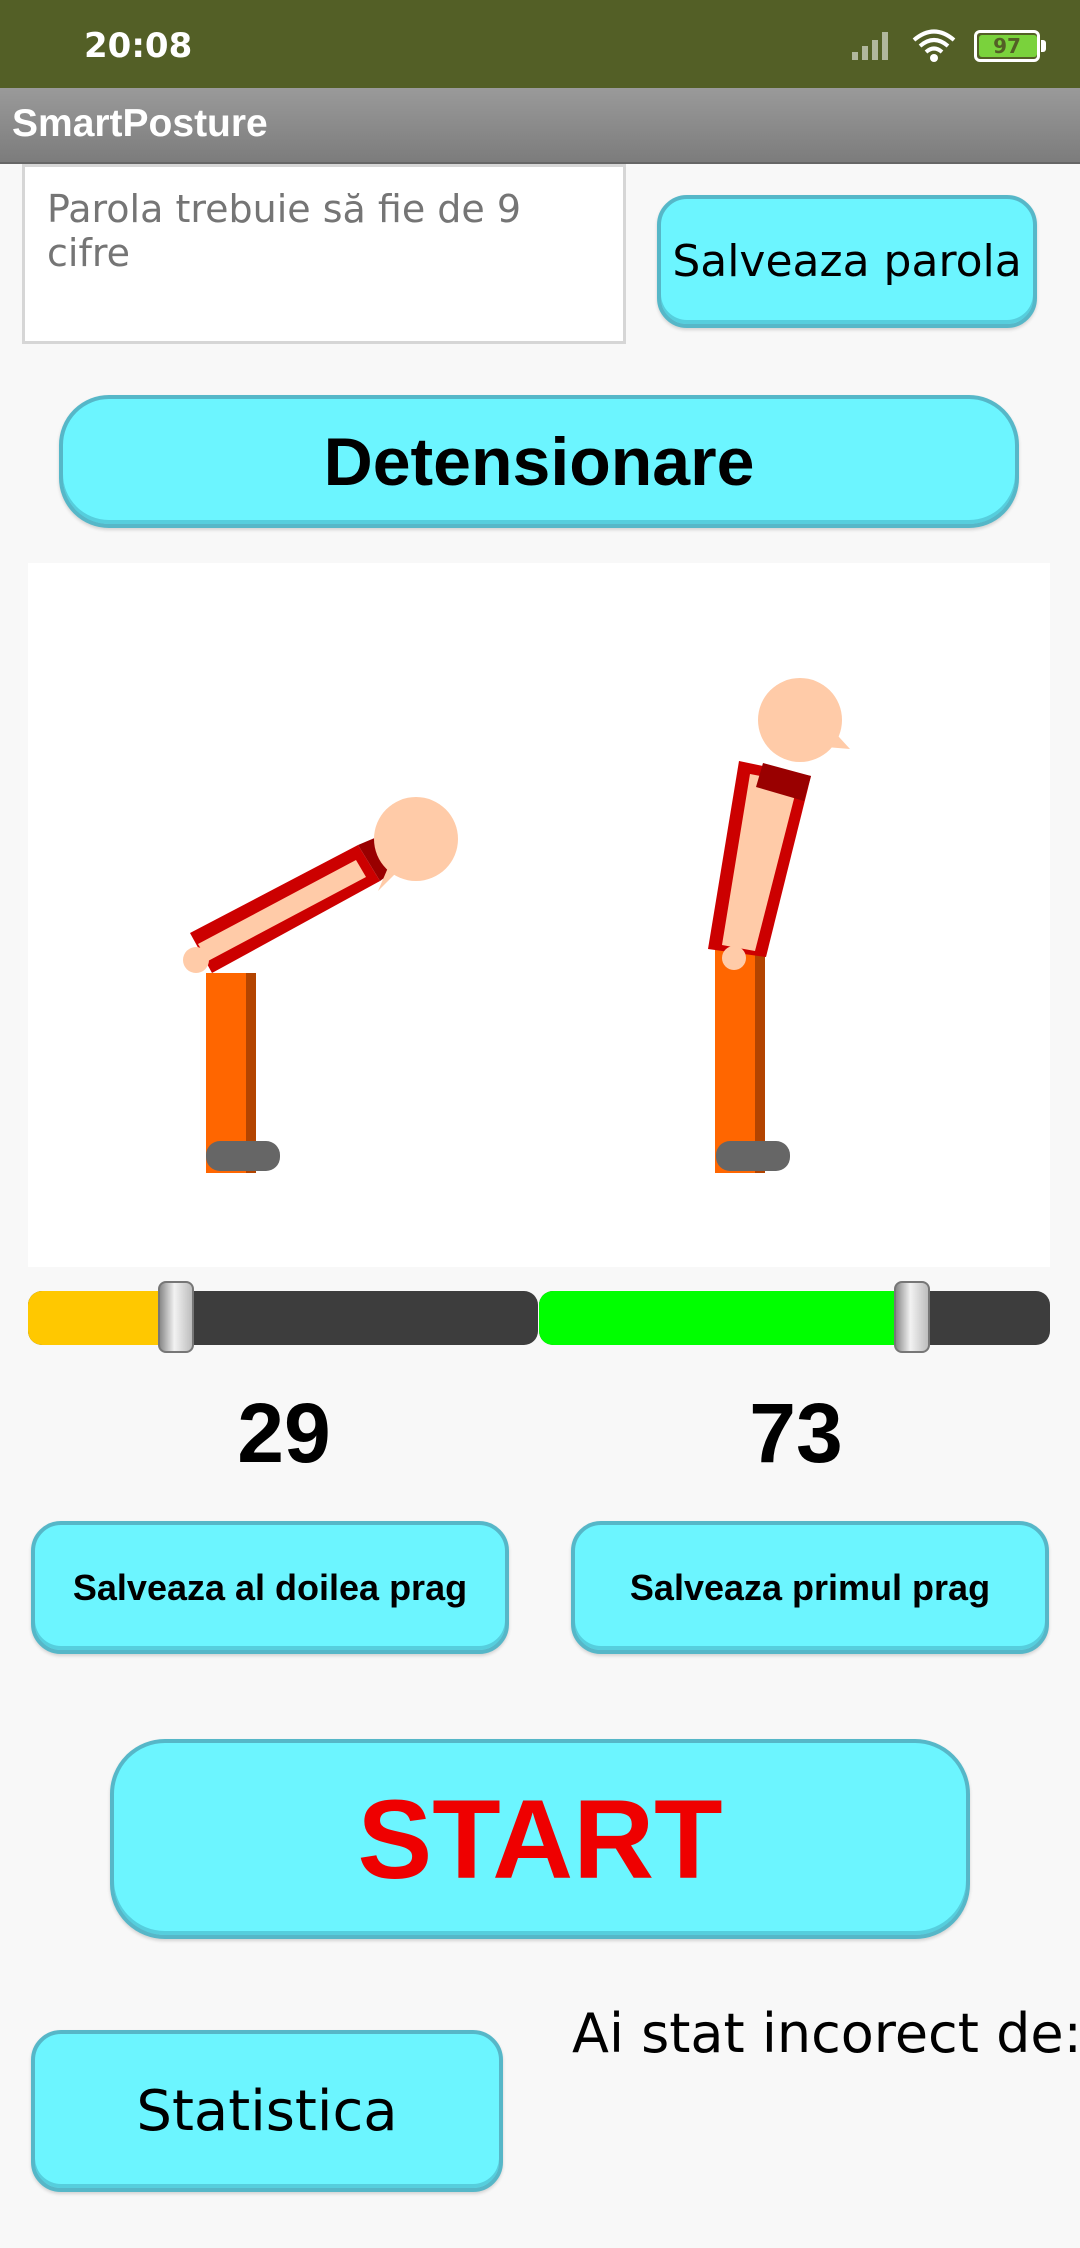 The width and height of the screenshot is (1080, 2248). What do you see at coordinates (826, 2033) in the screenshot?
I see `incorrect-time-label: Ai stat incorect de:` at bounding box center [826, 2033].